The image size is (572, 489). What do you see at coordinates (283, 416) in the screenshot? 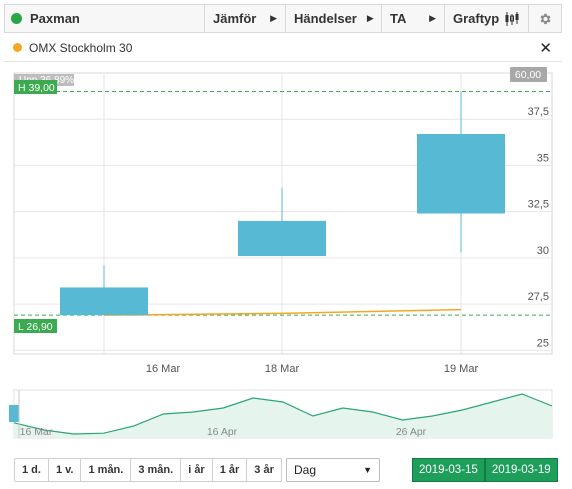
I see `navigator-area` at bounding box center [283, 416].